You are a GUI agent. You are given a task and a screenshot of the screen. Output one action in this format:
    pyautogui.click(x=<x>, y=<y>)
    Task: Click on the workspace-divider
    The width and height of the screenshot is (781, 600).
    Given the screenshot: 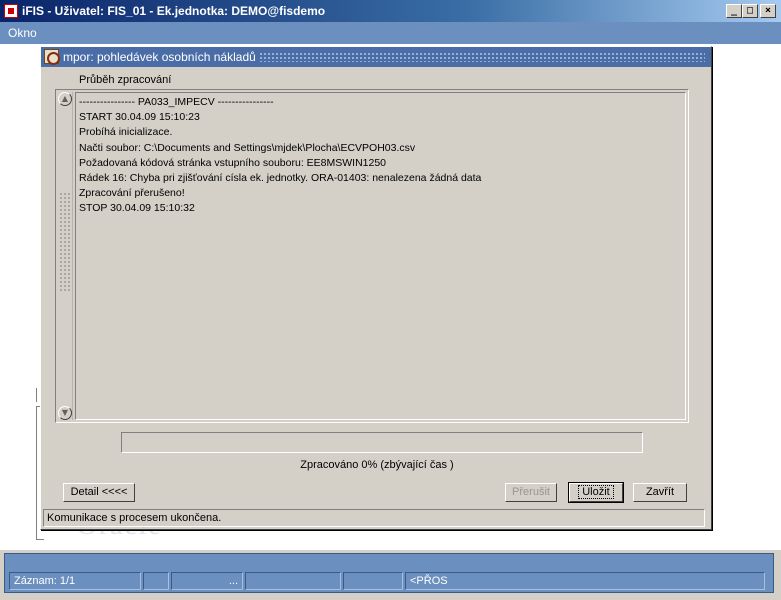 What is the action you would take?
    pyautogui.click(x=36, y=395)
    